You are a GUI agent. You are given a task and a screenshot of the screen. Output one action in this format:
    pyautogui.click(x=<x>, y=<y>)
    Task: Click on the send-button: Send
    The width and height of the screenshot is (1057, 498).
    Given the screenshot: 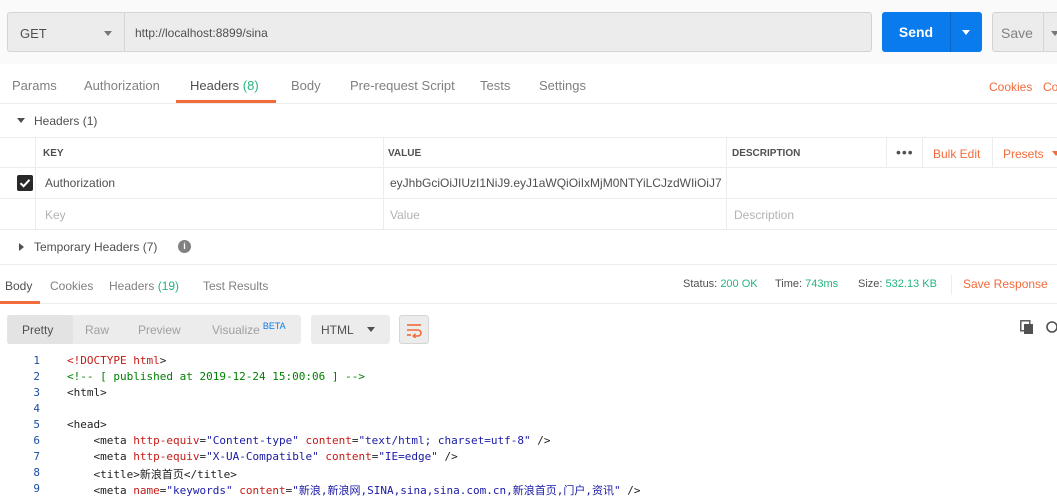 What is the action you would take?
    pyautogui.click(x=932, y=32)
    